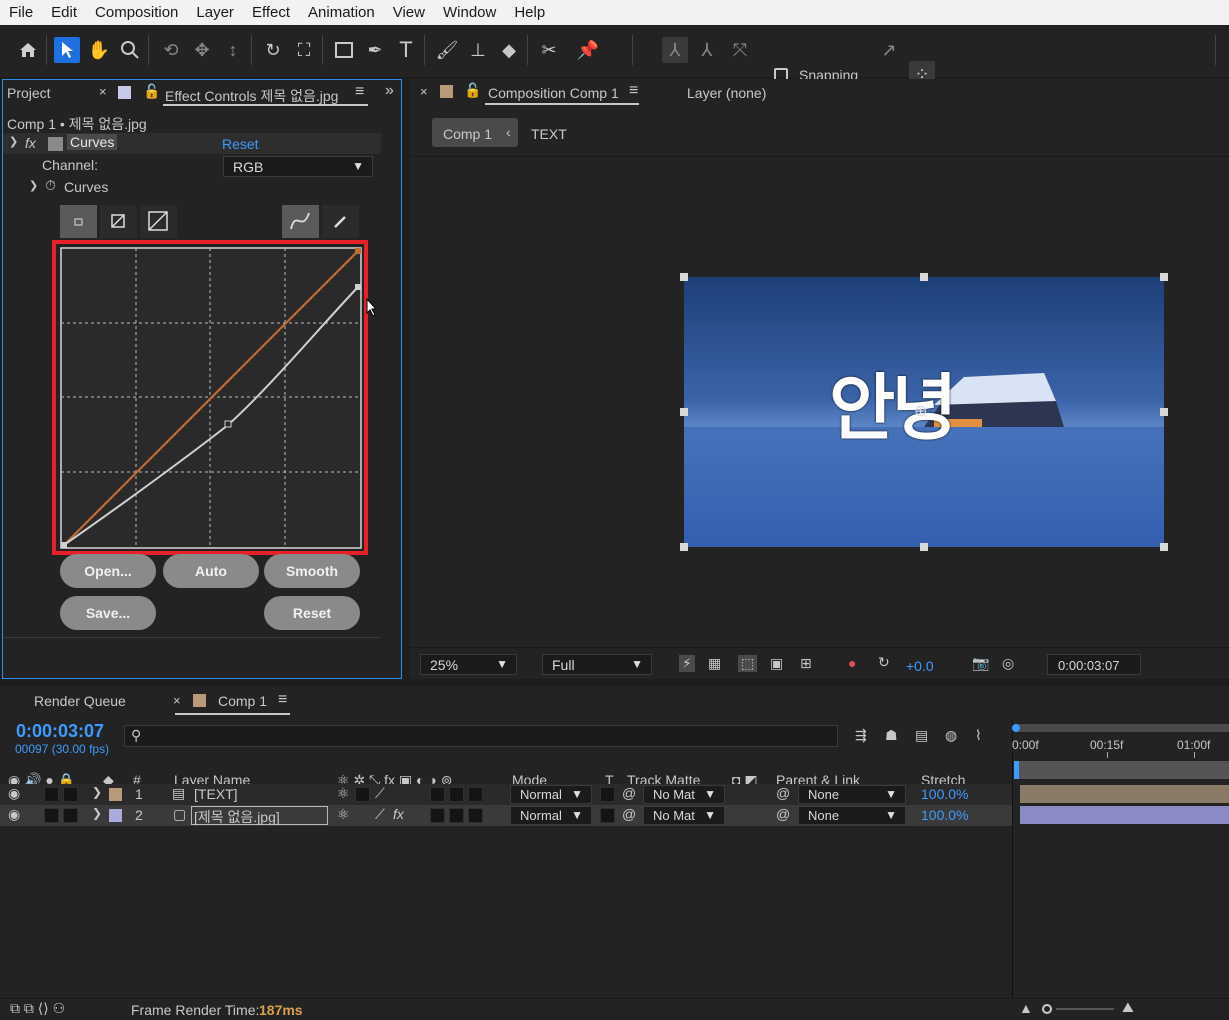  What do you see at coordinates (211, 571) in the screenshot?
I see `auto-button: Auto` at bounding box center [211, 571].